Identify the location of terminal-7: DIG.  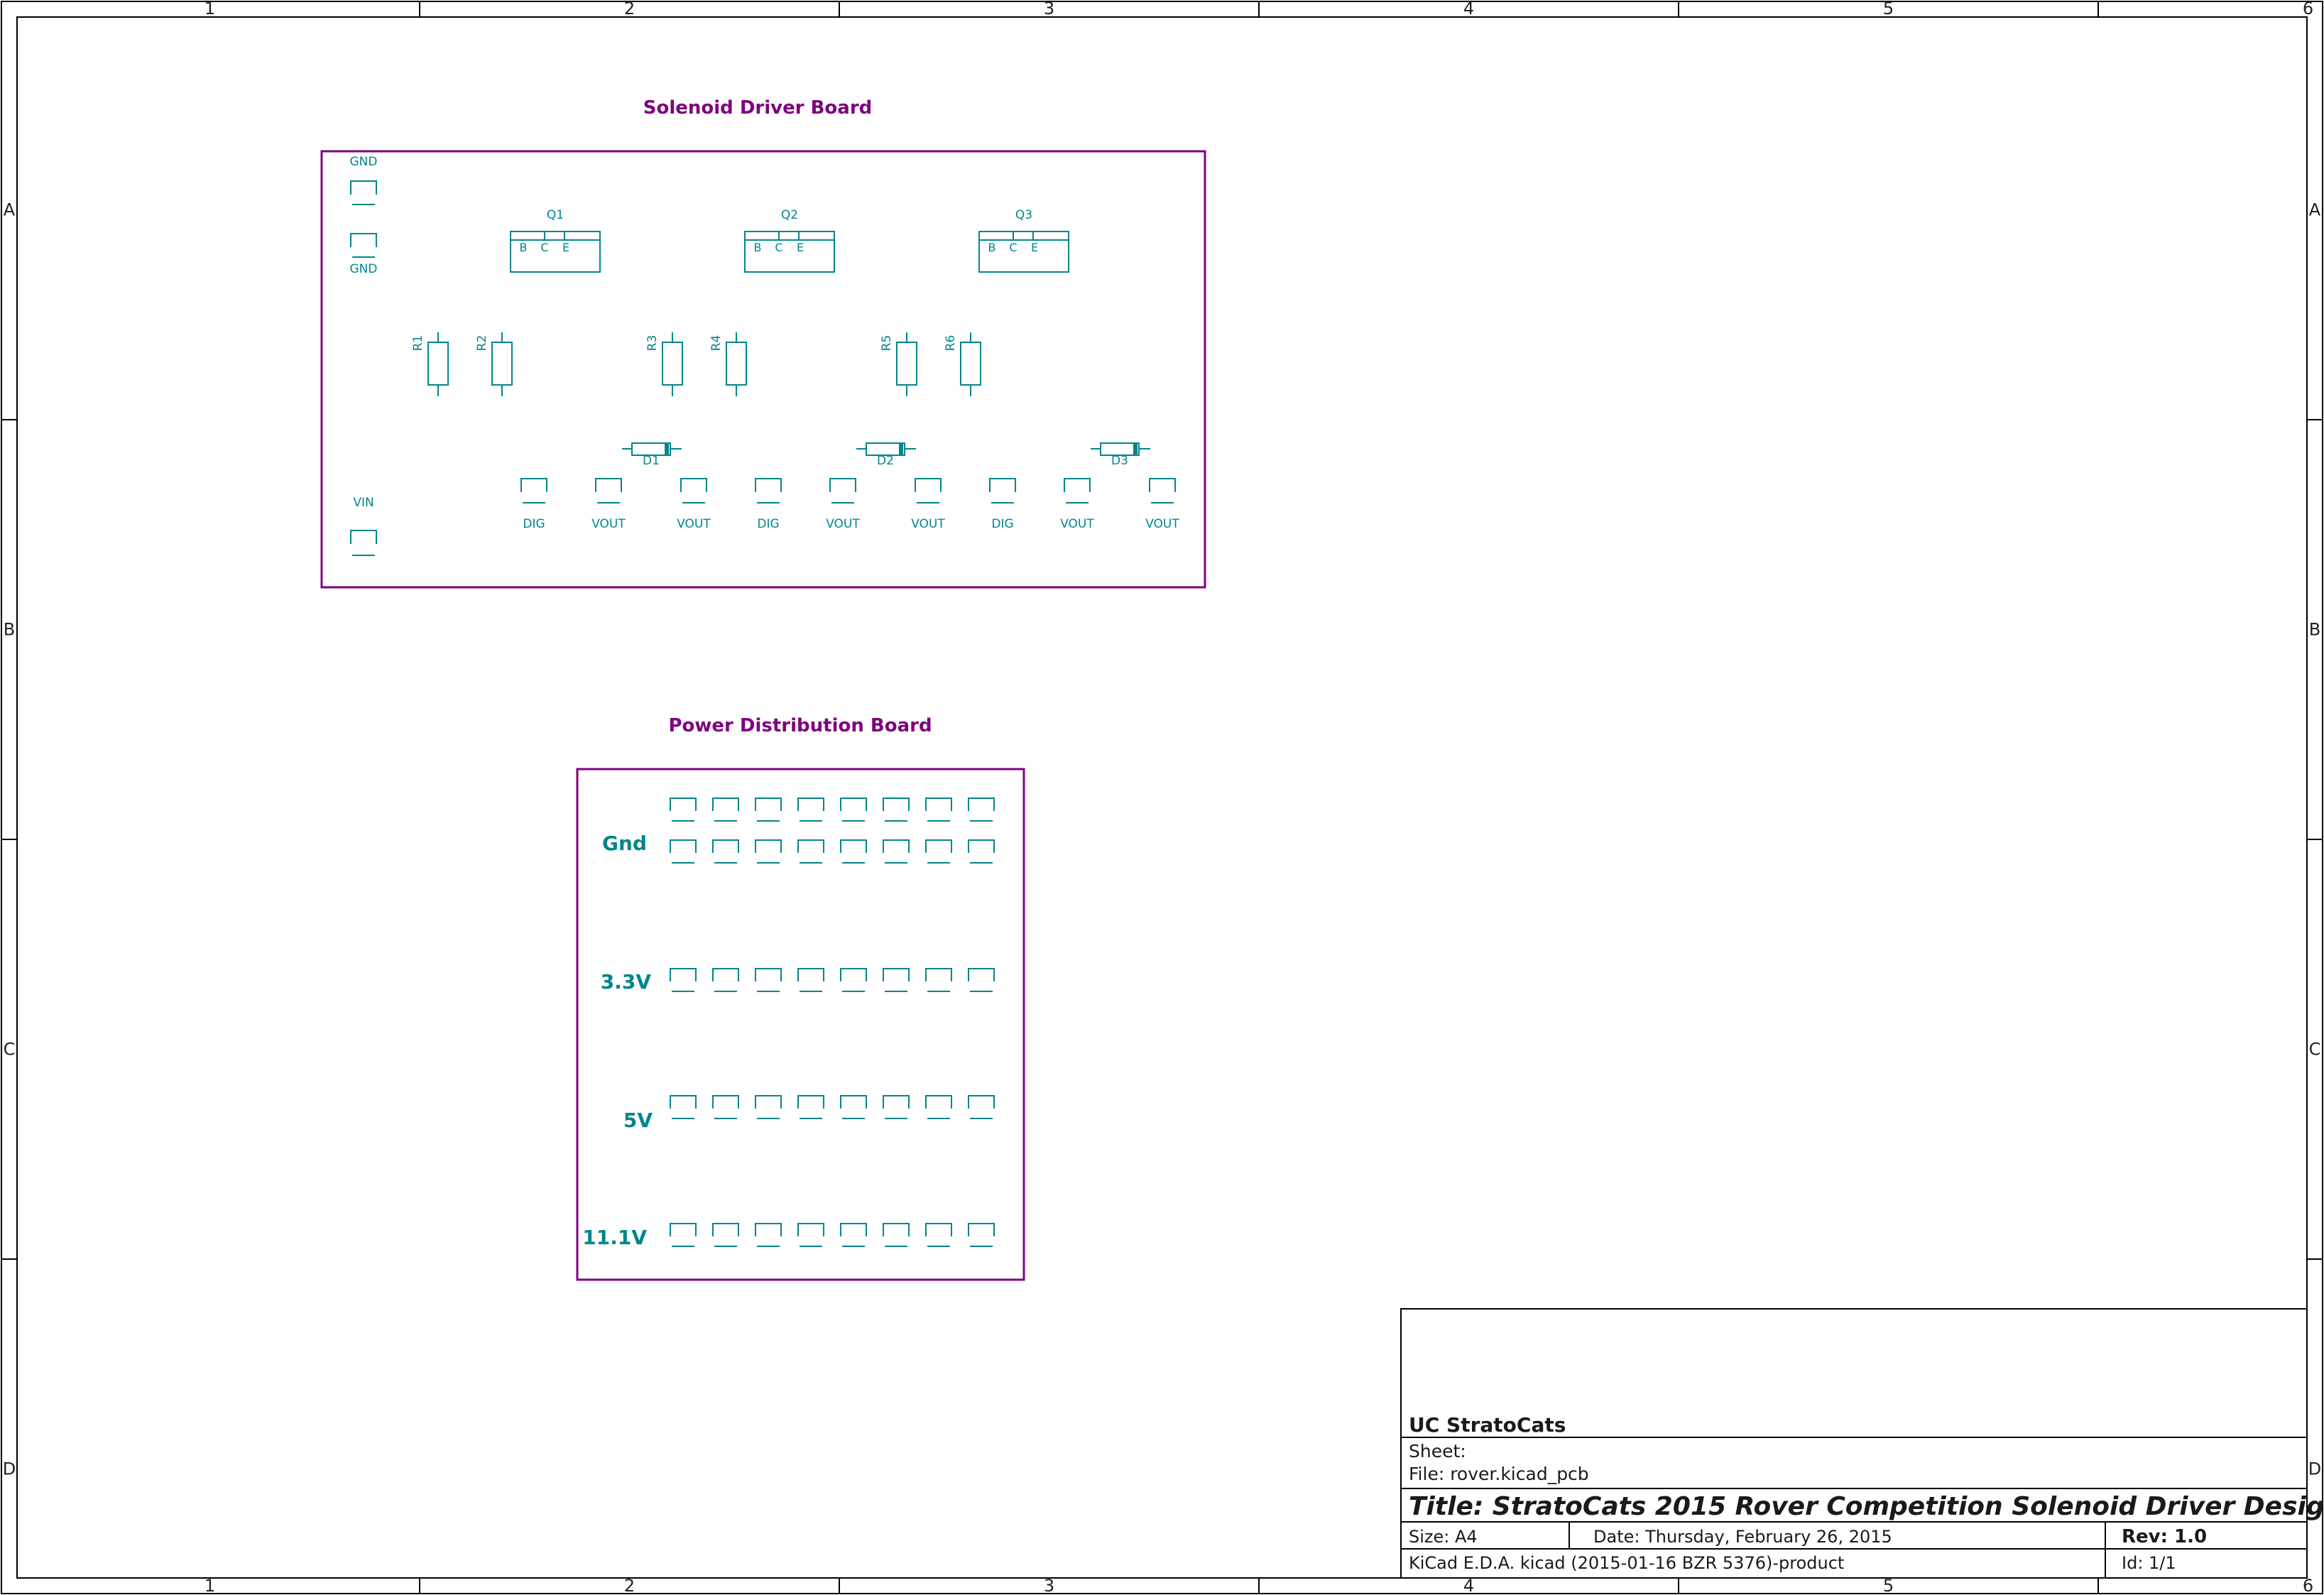
(1002, 504).